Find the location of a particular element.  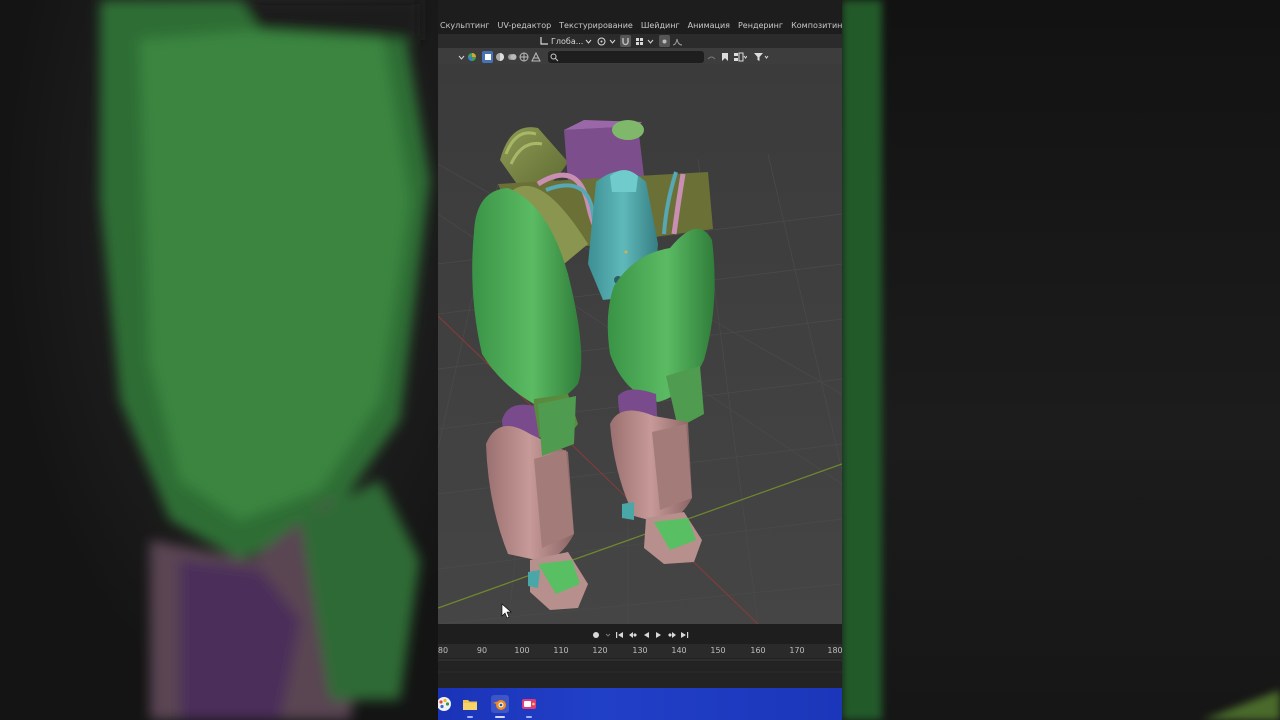

falloff-button is located at coordinates (677, 41).